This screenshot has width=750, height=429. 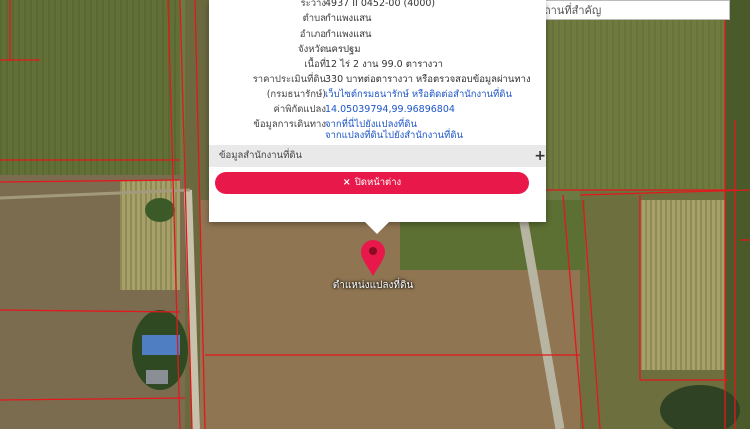 I want to click on close-button-label: ปิดหน้าต่าง, so click(x=378, y=182).